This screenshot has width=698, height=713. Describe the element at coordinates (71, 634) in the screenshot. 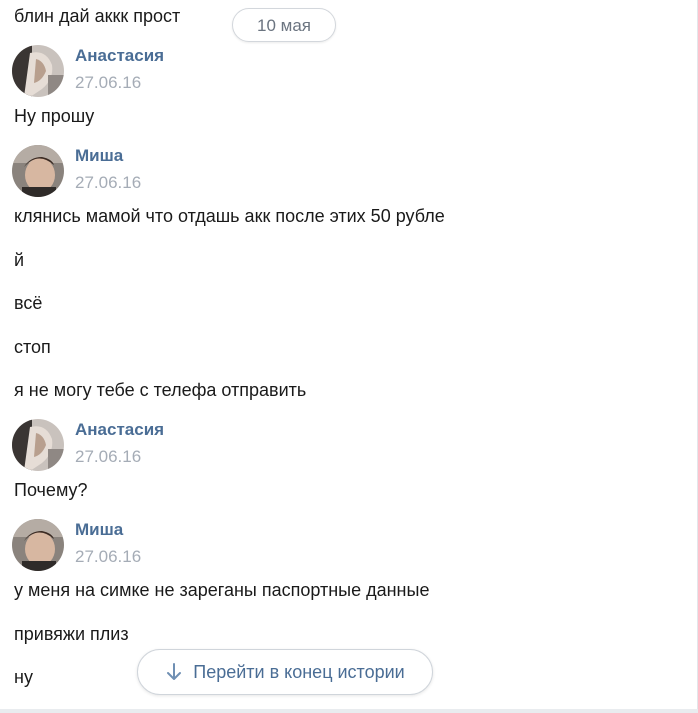

I see `message-text: привяжи плиз` at that location.